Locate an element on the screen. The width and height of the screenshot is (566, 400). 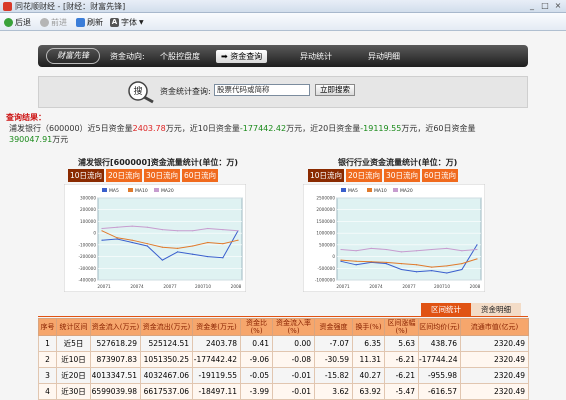
minimize-button: _ is located at coordinates (532, 6).